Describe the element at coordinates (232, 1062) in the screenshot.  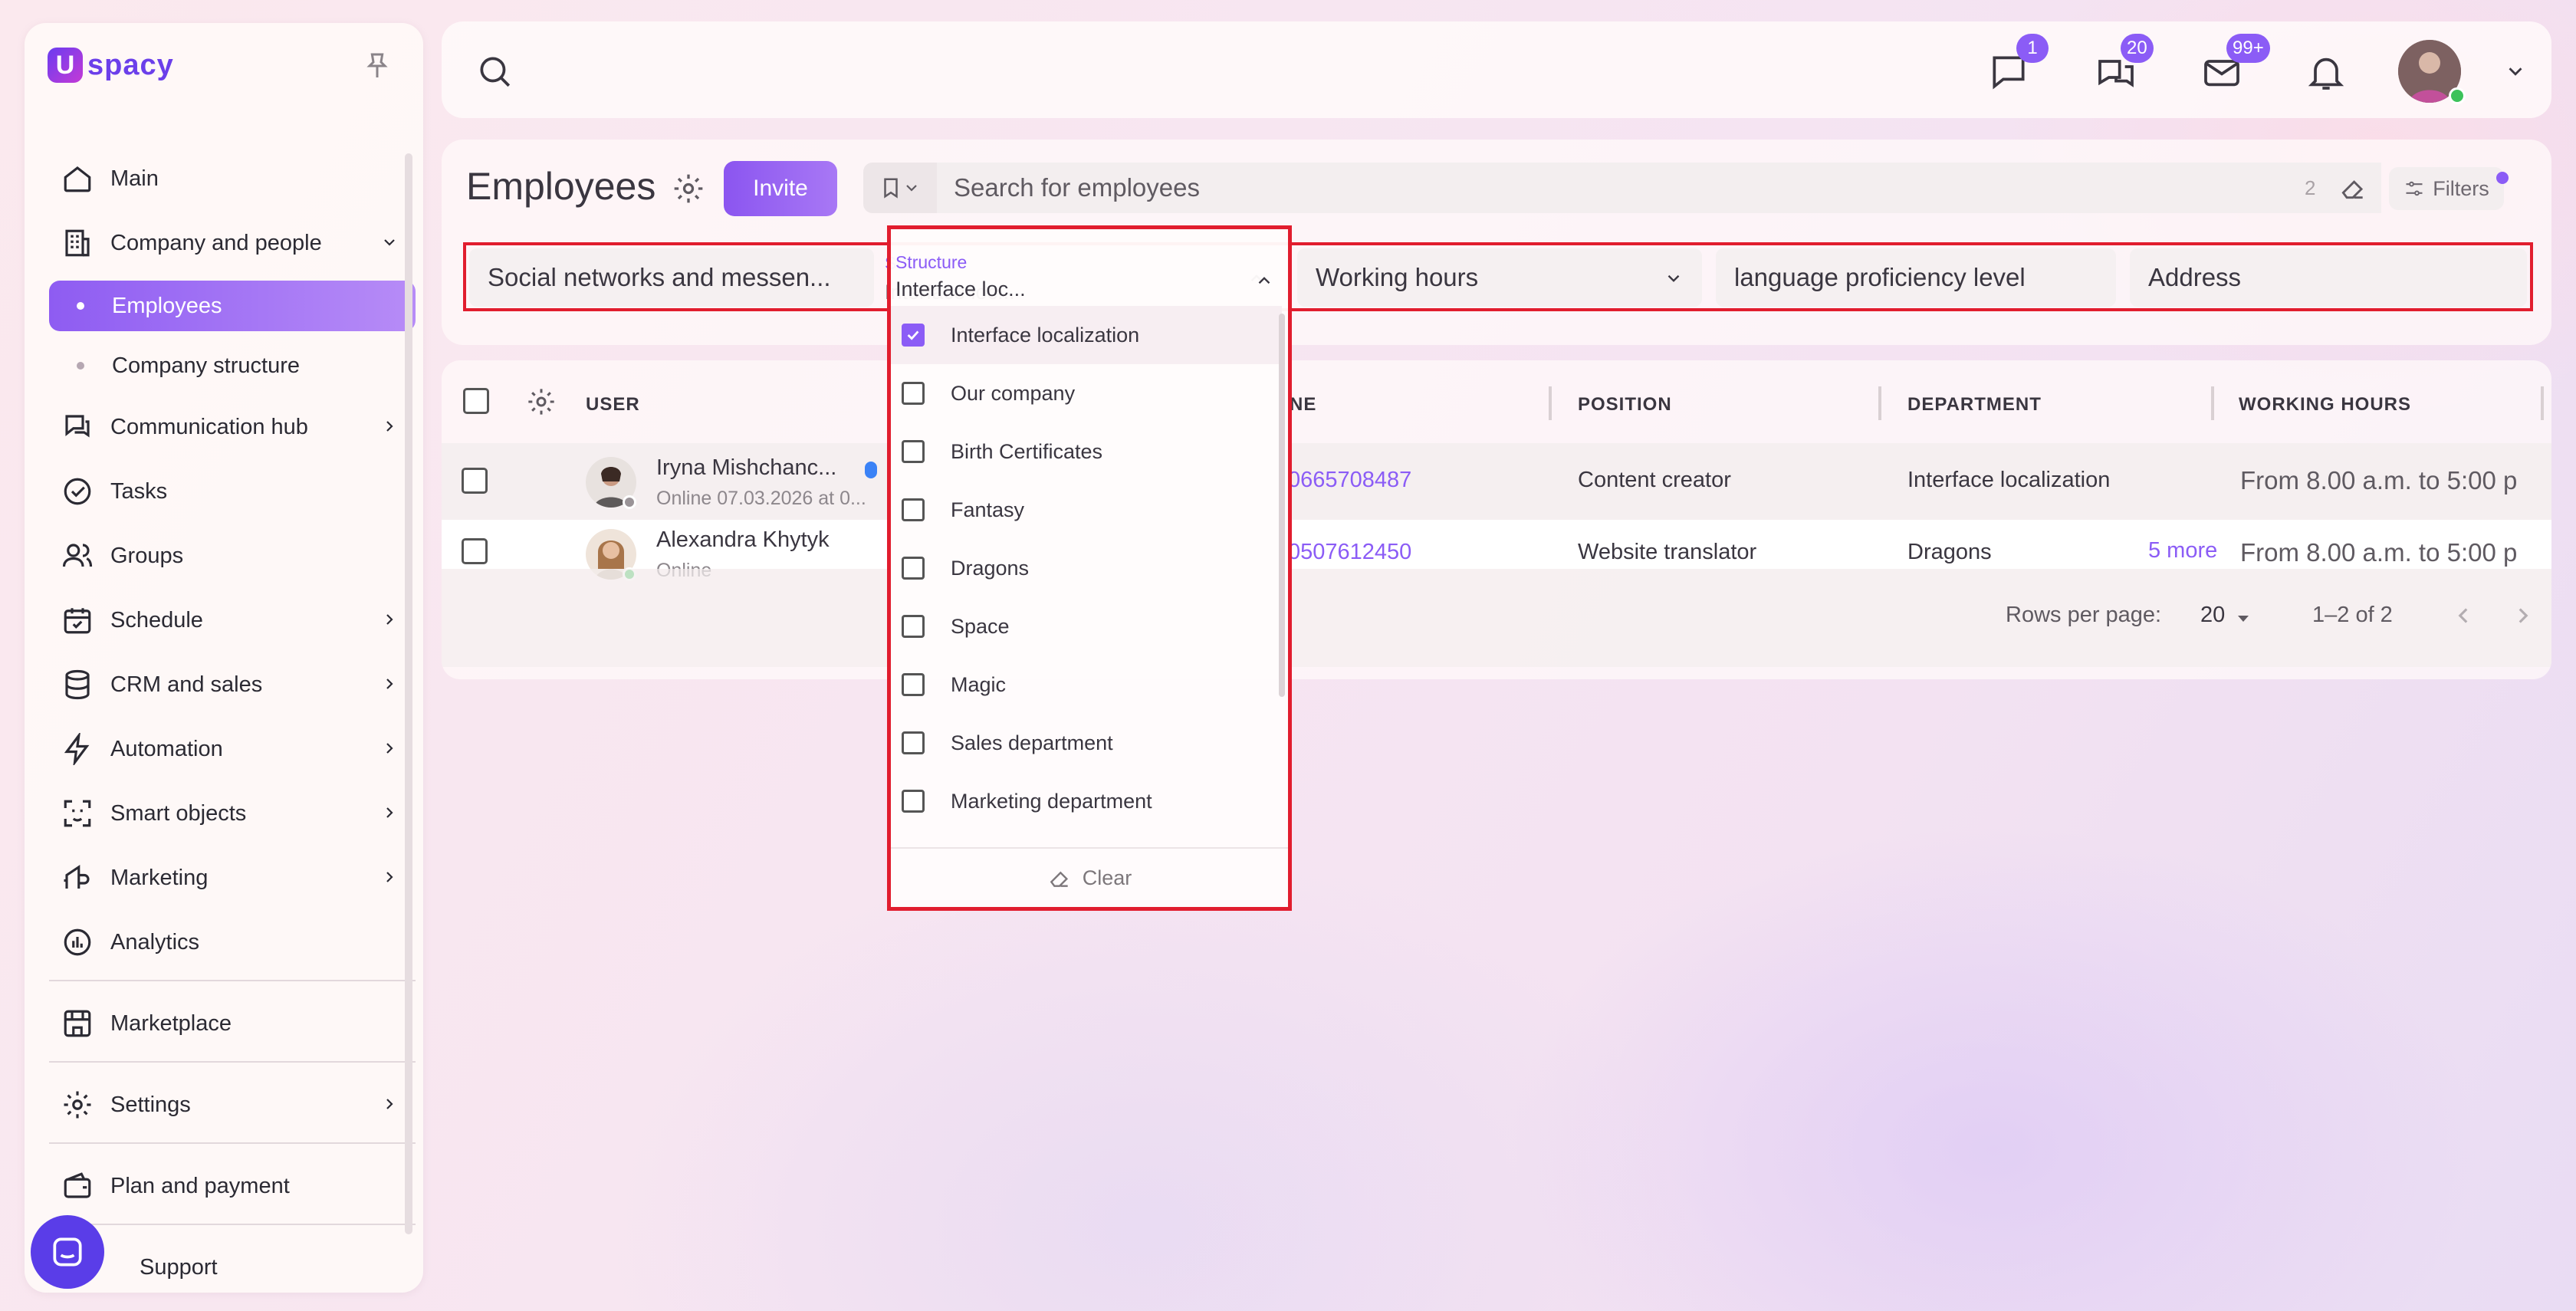
I see `sidebar-divider` at that location.